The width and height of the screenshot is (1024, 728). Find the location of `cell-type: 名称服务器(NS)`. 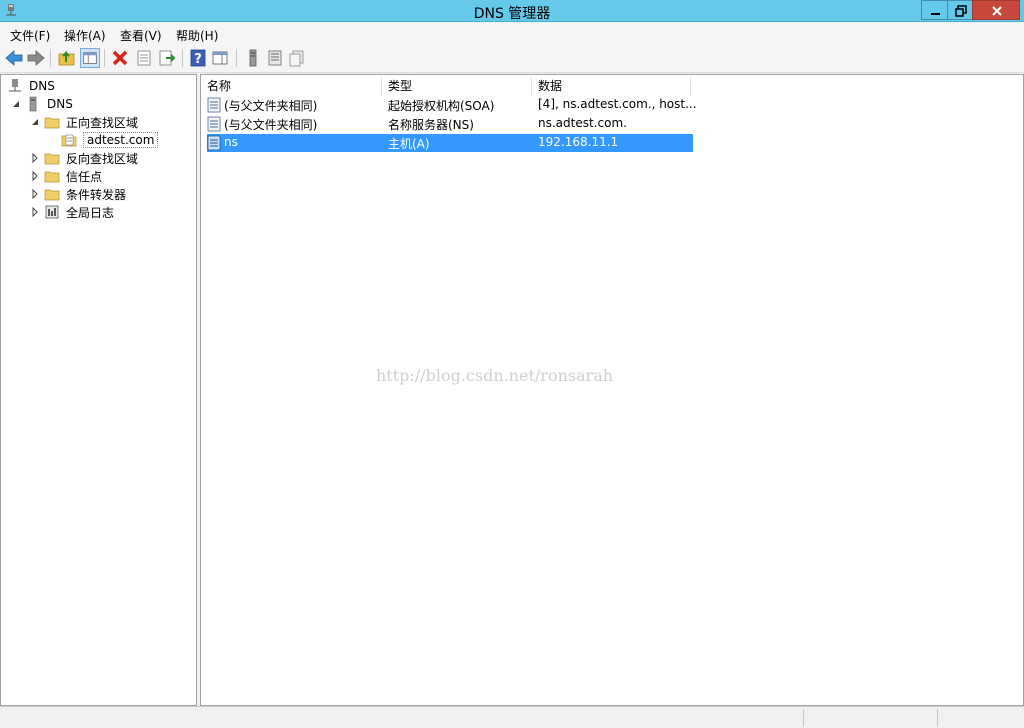

cell-type: 名称服务器(NS) is located at coordinates (431, 125).